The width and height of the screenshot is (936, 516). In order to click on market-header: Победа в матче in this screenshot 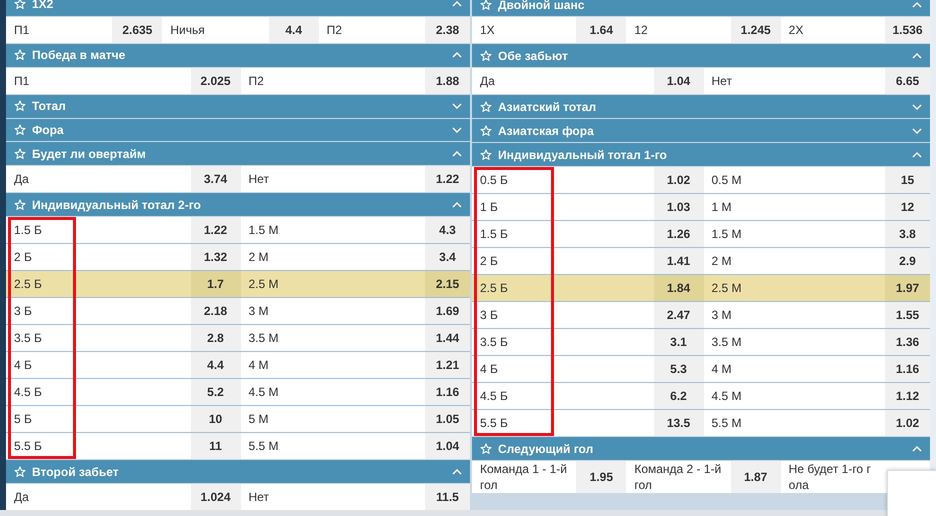, I will do `click(238, 55)`.